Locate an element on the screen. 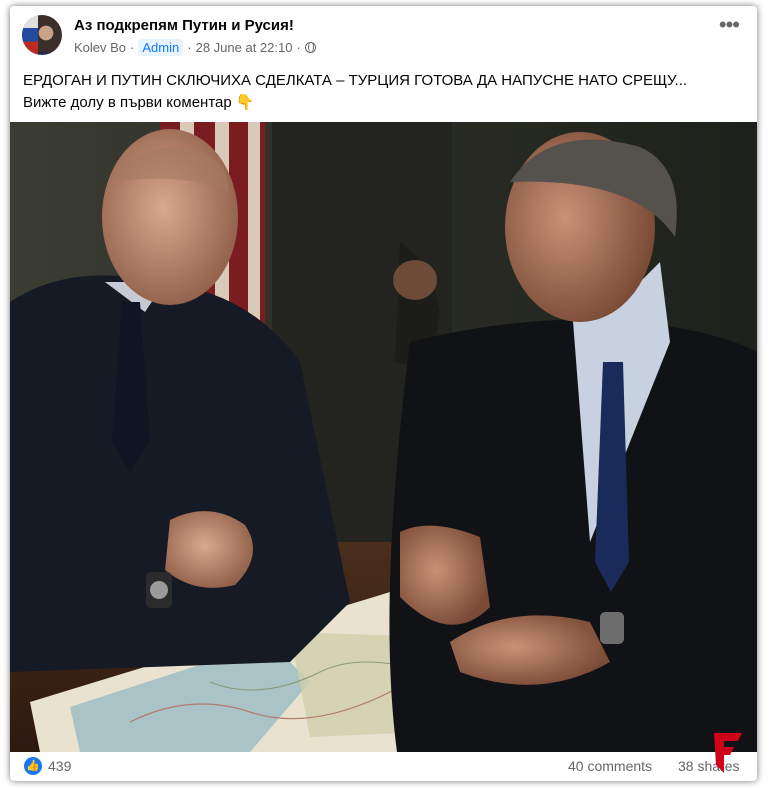 This screenshot has width=771, height=788. globe-icon is located at coordinates (310, 47).